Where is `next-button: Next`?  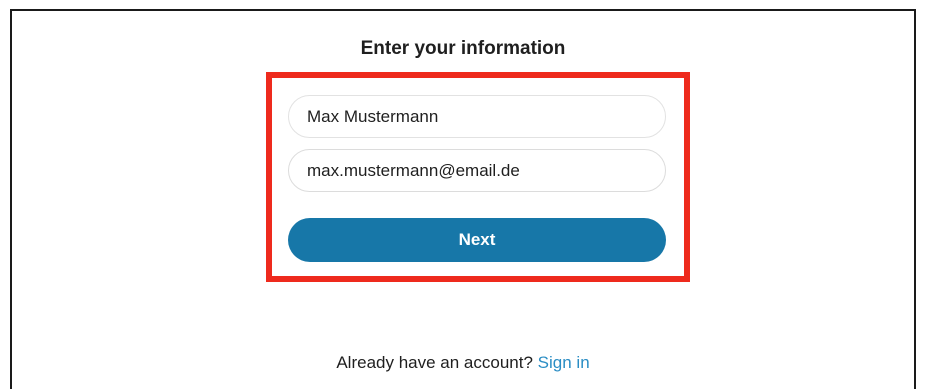 next-button: Next is located at coordinates (477, 240).